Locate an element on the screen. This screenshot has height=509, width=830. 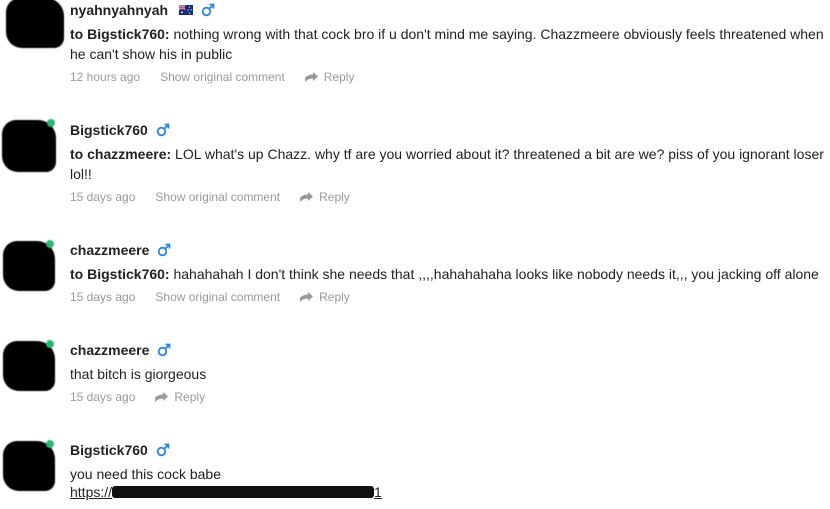
link-prefix: https:// is located at coordinates (91, 492).